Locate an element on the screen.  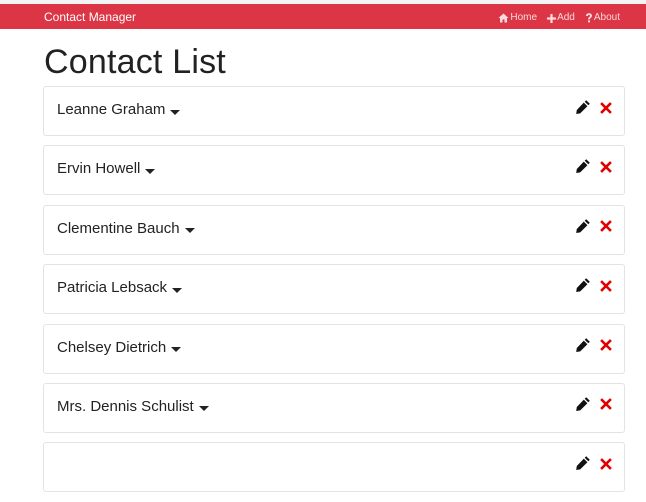
contact-name: Mrs. Dennis Schulist is located at coordinates (133, 407).